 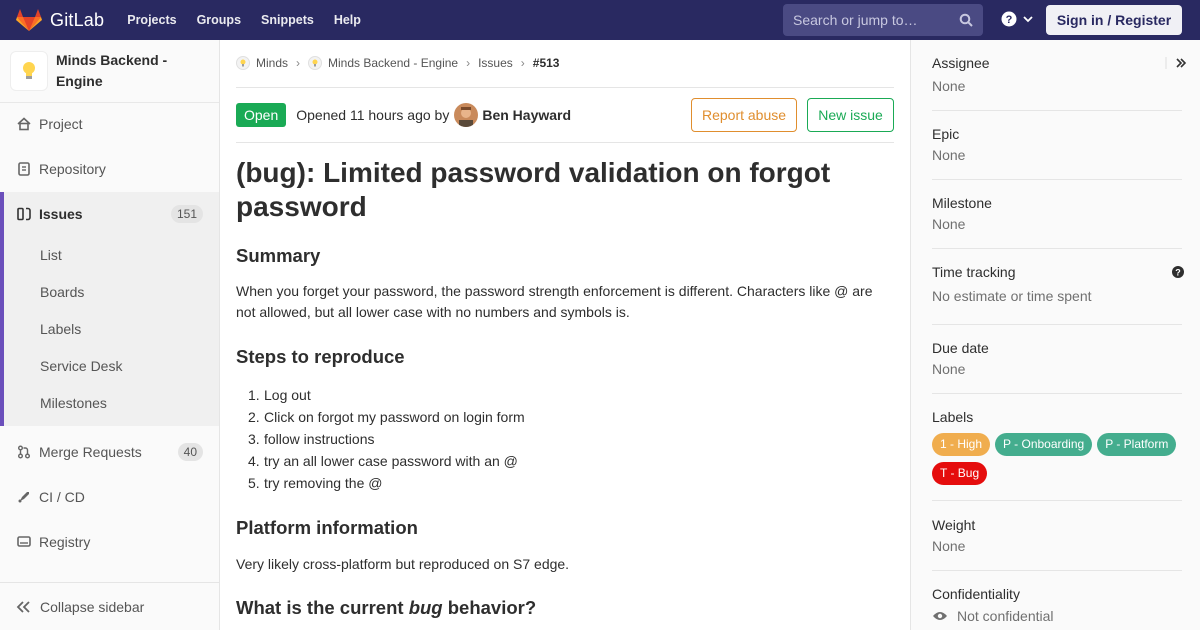 What do you see at coordinates (287, 20) in the screenshot?
I see `nav-snippets-link: Snippets` at bounding box center [287, 20].